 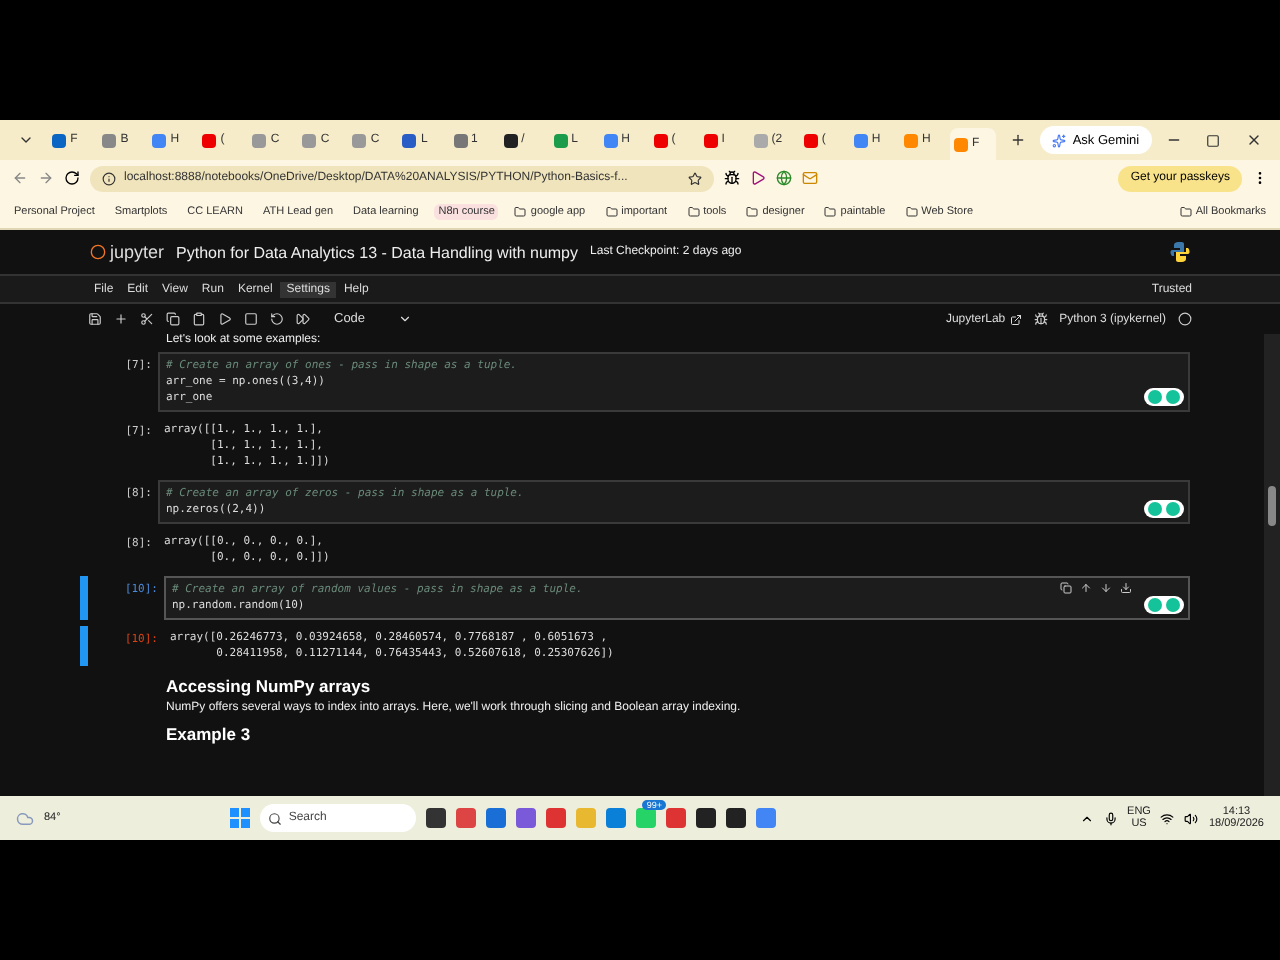 What do you see at coordinates (377, 252) in the screenshot?
I see `notebook-title: Python for Data Analytics 13 - Data Handling with numpy` at bounding box center [377, 252].